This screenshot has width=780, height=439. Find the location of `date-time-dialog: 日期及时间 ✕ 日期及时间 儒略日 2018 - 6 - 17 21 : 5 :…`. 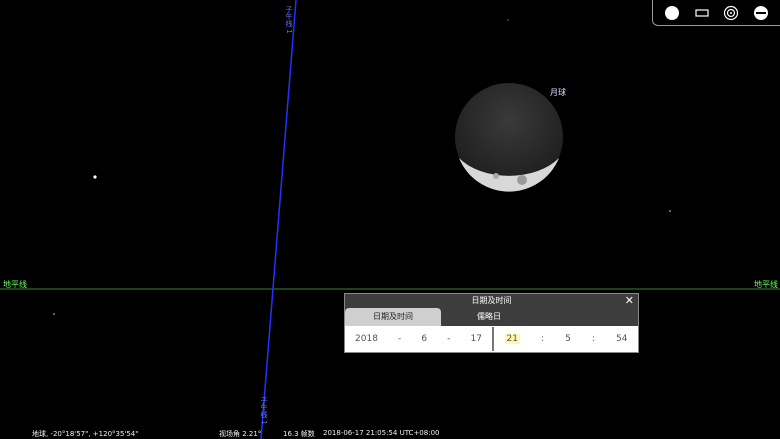

date-time-dialog: 日期及时间 ✕ 日期及时间 儒略日 2018 - 6 - 17 21 : 5 :… is located at coordinates (491, 323).